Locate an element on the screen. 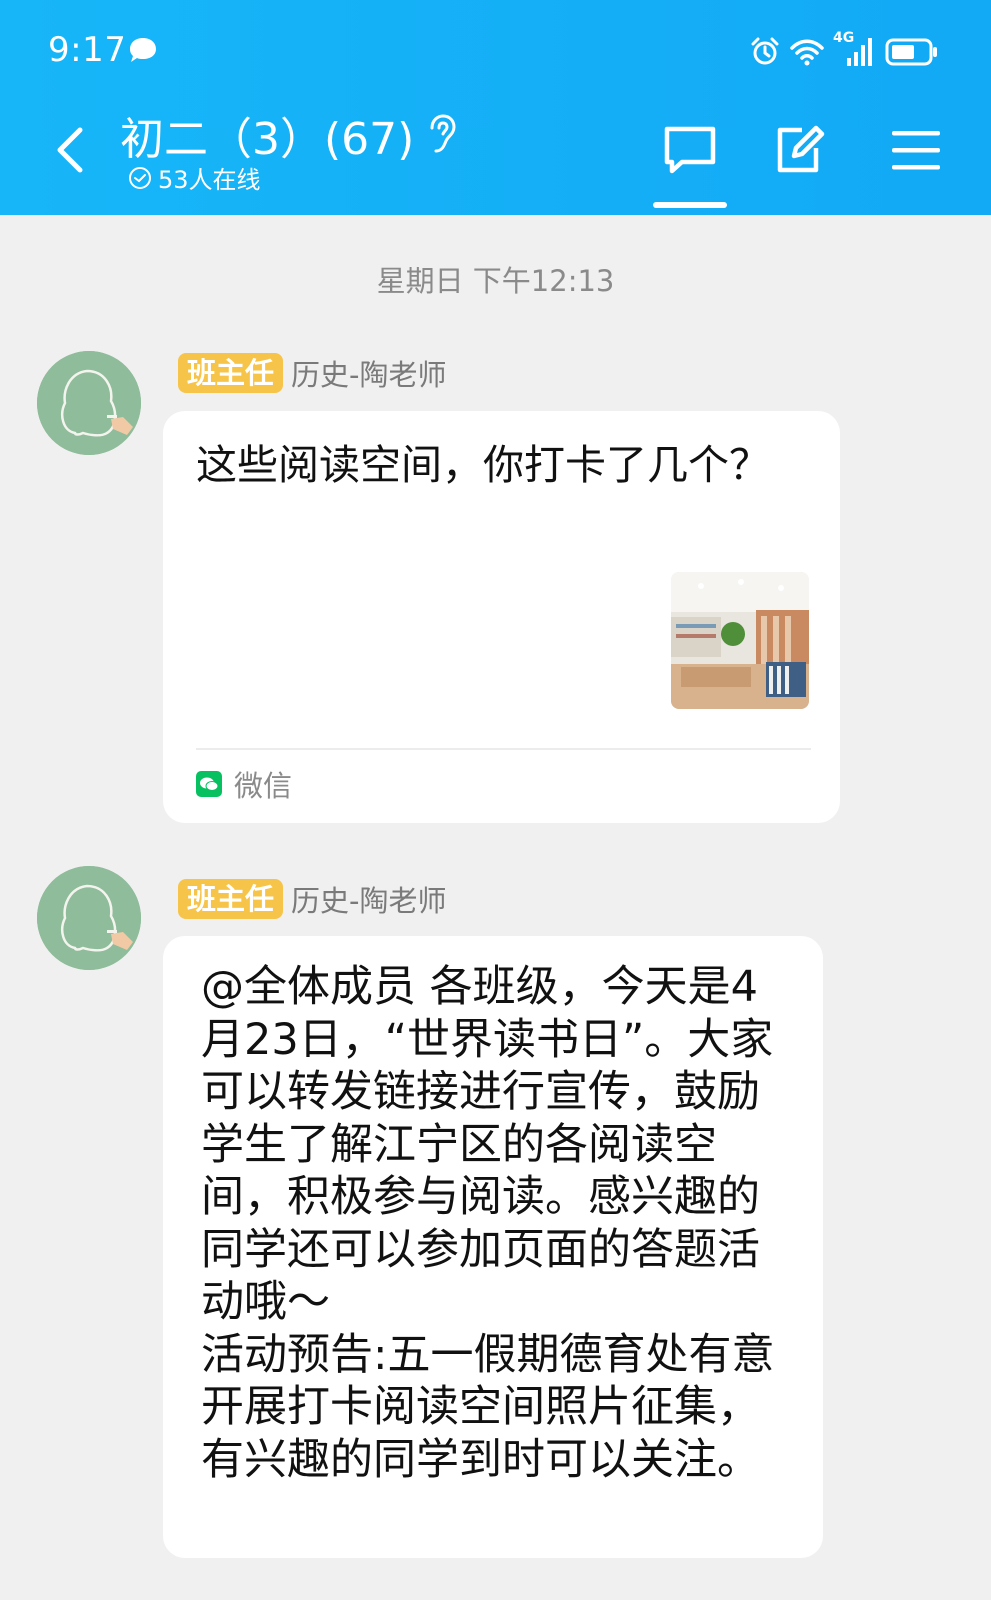 The image size is (991, 1600). edit-icon is located at coordinates (801, 149).